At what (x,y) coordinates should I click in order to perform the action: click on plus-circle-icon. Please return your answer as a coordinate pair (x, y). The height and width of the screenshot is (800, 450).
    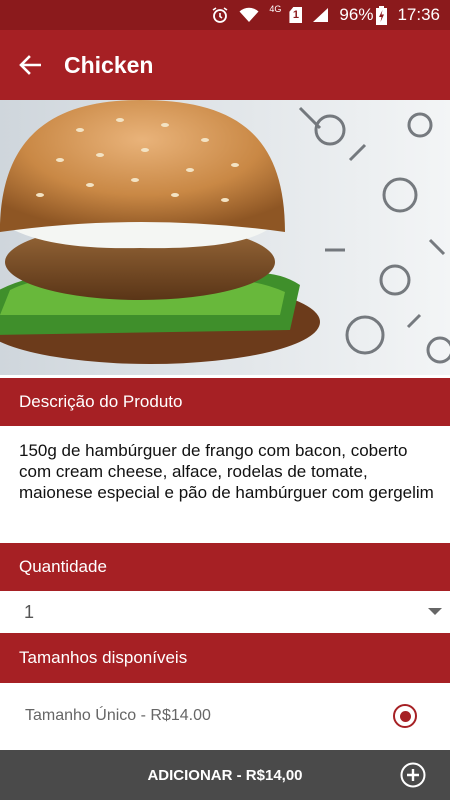
    Looking at the image, I should click on (413, 775).